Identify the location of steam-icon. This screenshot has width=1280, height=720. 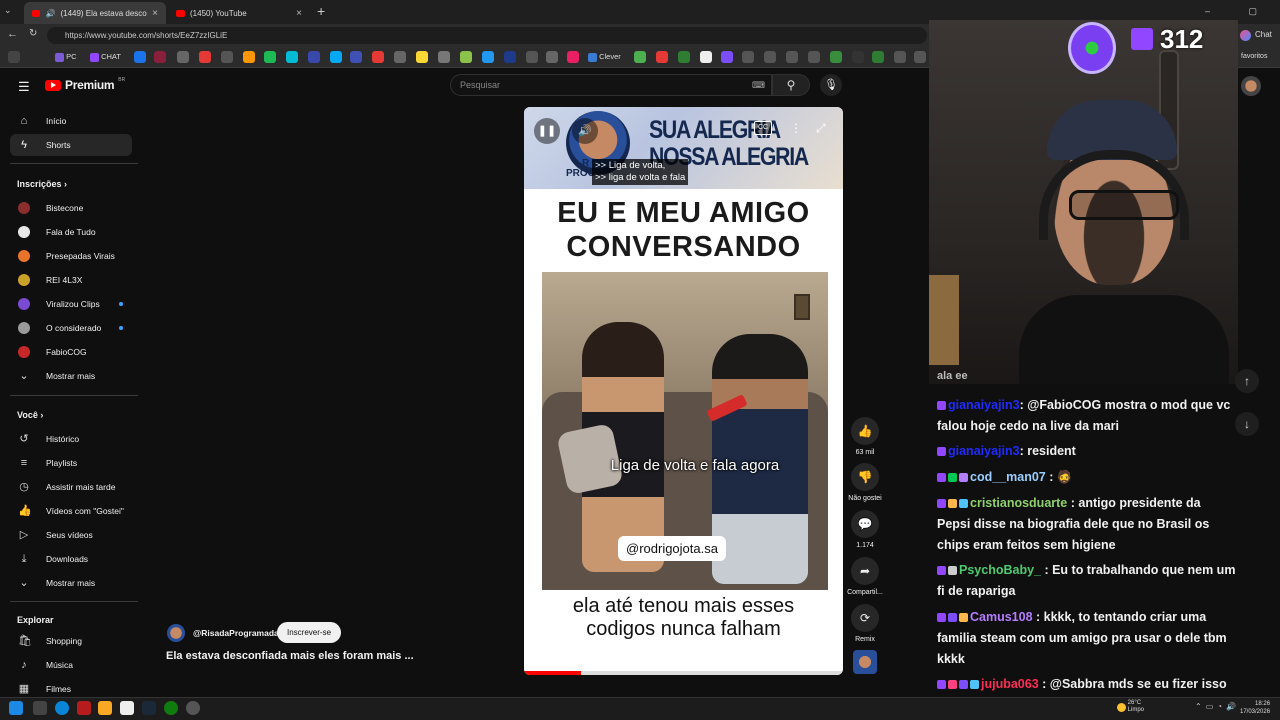
(149, 708).